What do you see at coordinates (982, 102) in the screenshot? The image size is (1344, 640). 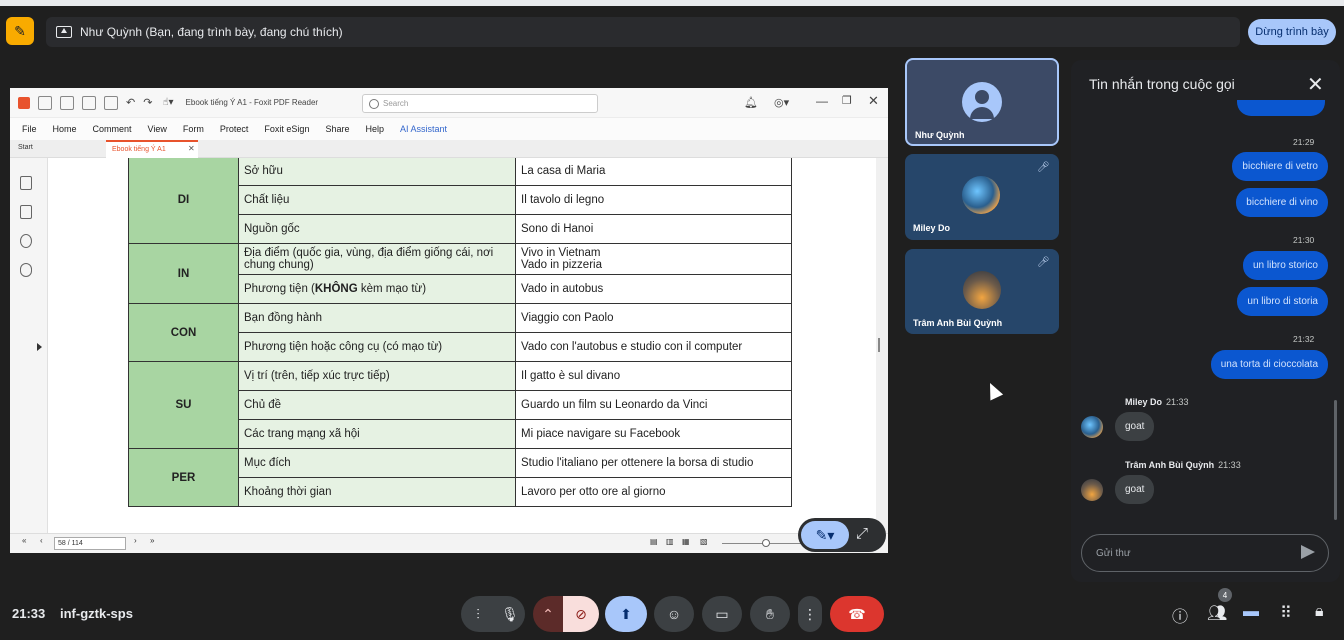 I see `participant-tile-self: Như Quỳnh` at bounding box center [982, 102].